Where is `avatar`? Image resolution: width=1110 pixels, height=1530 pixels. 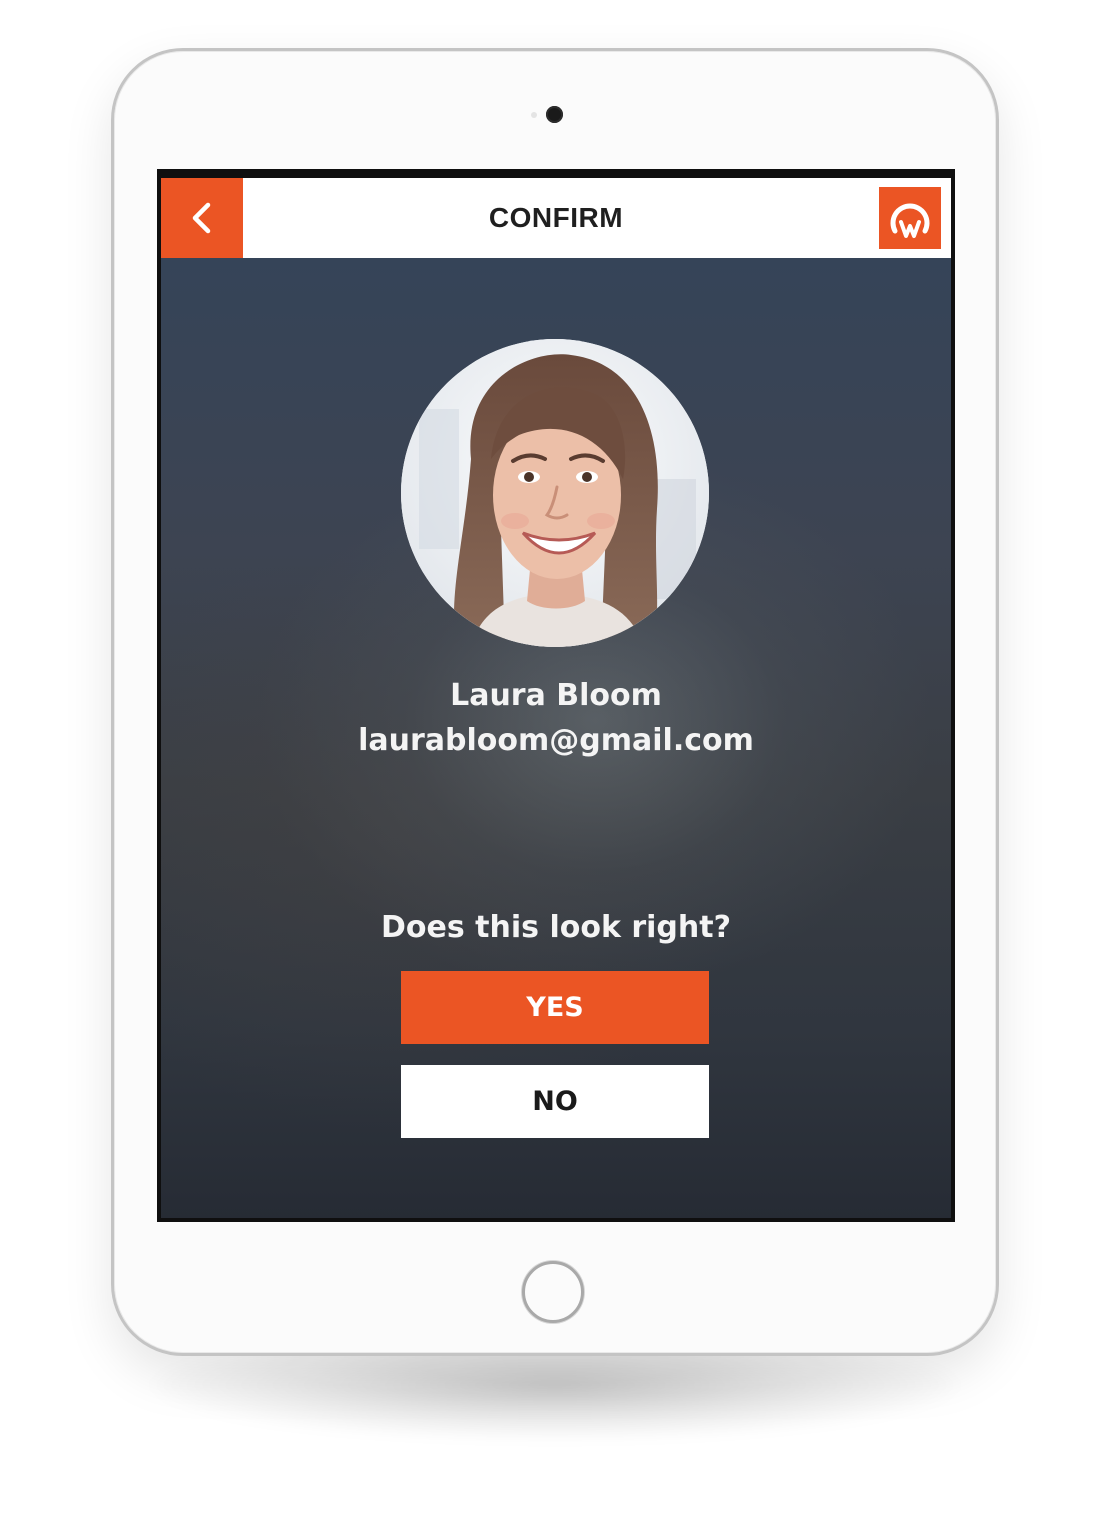 avatar is located at coordinates (555, 493).